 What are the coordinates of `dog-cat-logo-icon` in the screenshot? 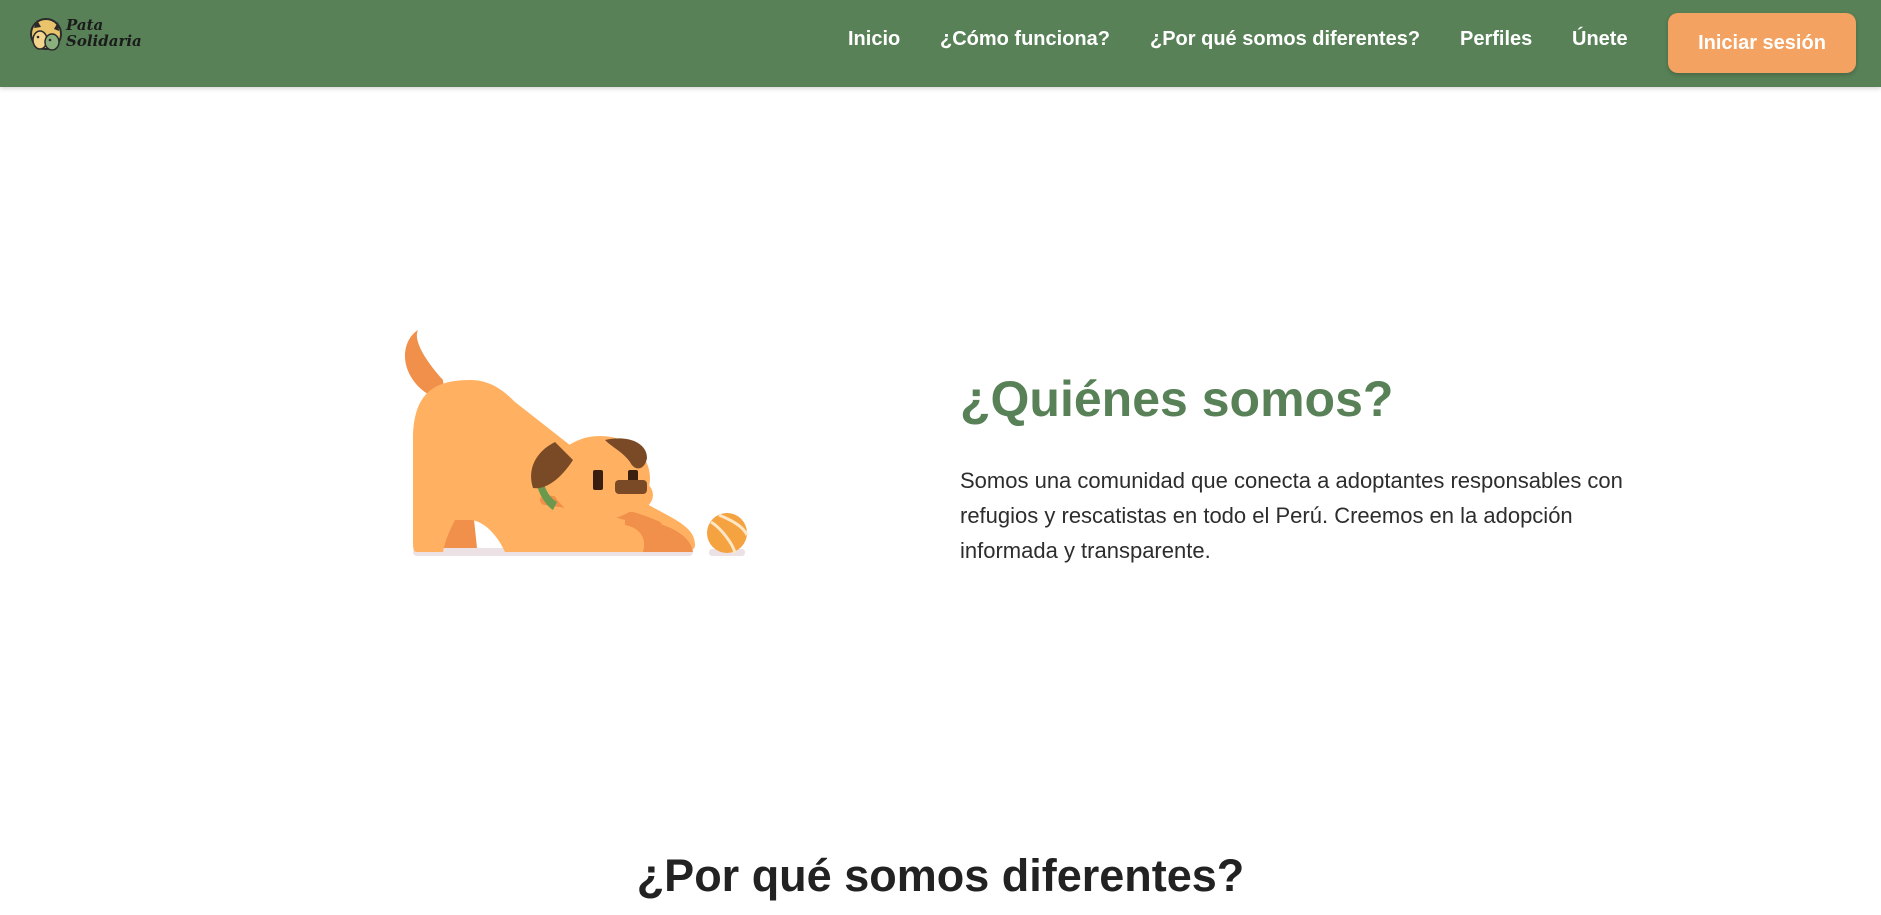 It's located at (46, 34).